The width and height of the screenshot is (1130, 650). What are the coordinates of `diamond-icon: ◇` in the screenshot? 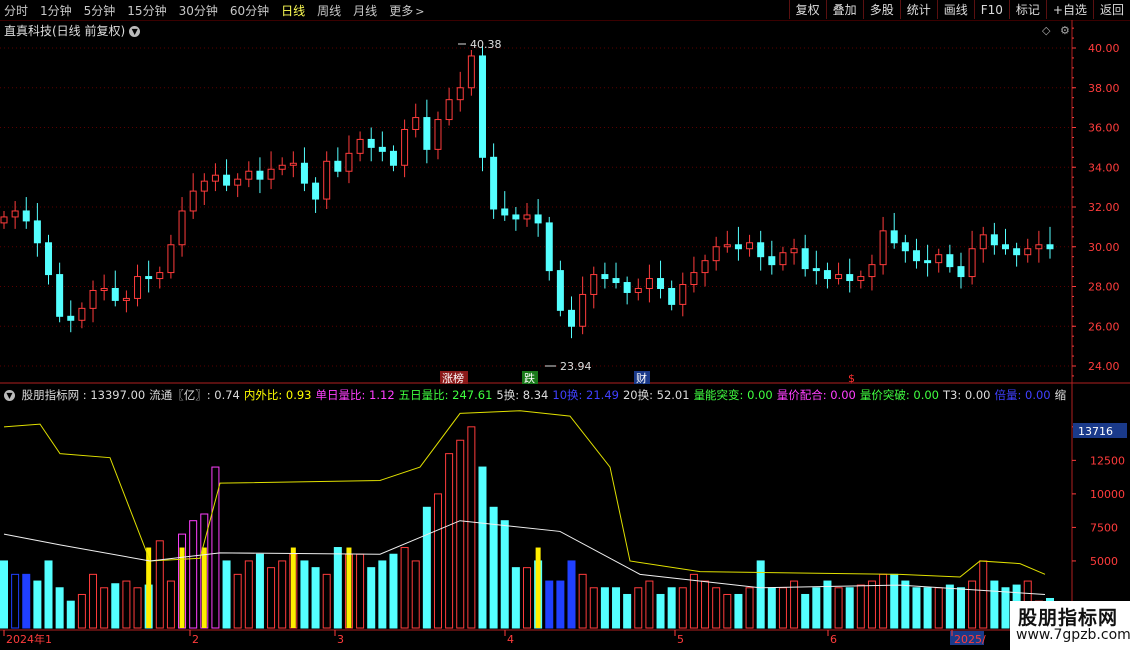 It's located at (1046, 30).